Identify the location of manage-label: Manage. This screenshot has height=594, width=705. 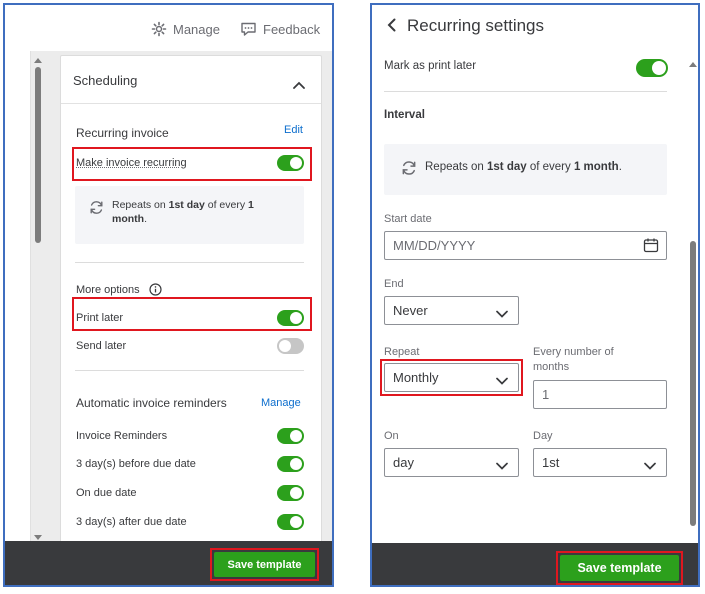
(196, 29).